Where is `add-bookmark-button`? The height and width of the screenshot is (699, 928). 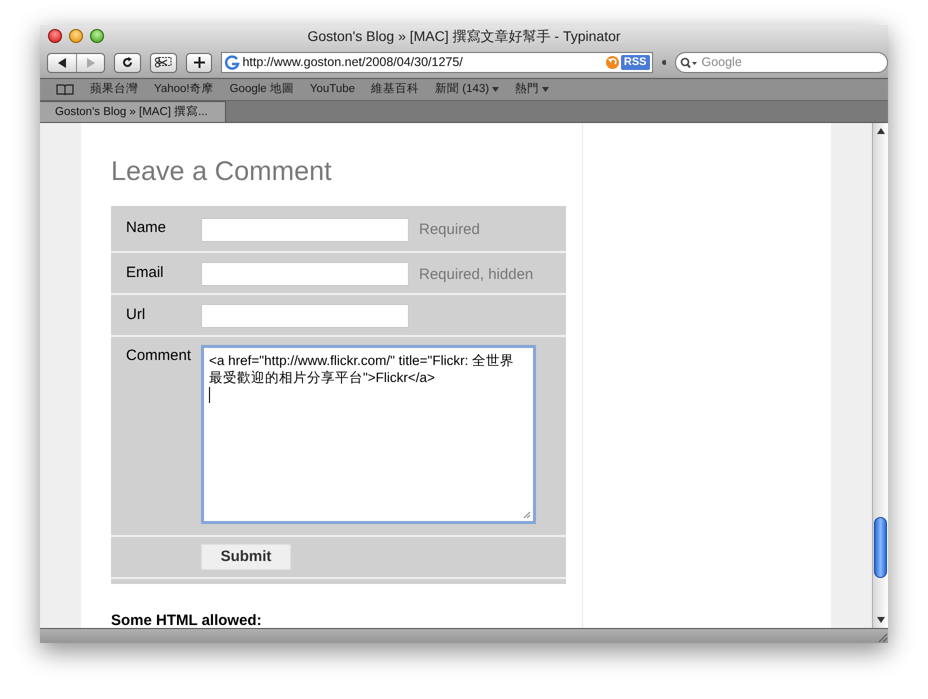
add-bookmark-button is located at coordinates (199, 62).